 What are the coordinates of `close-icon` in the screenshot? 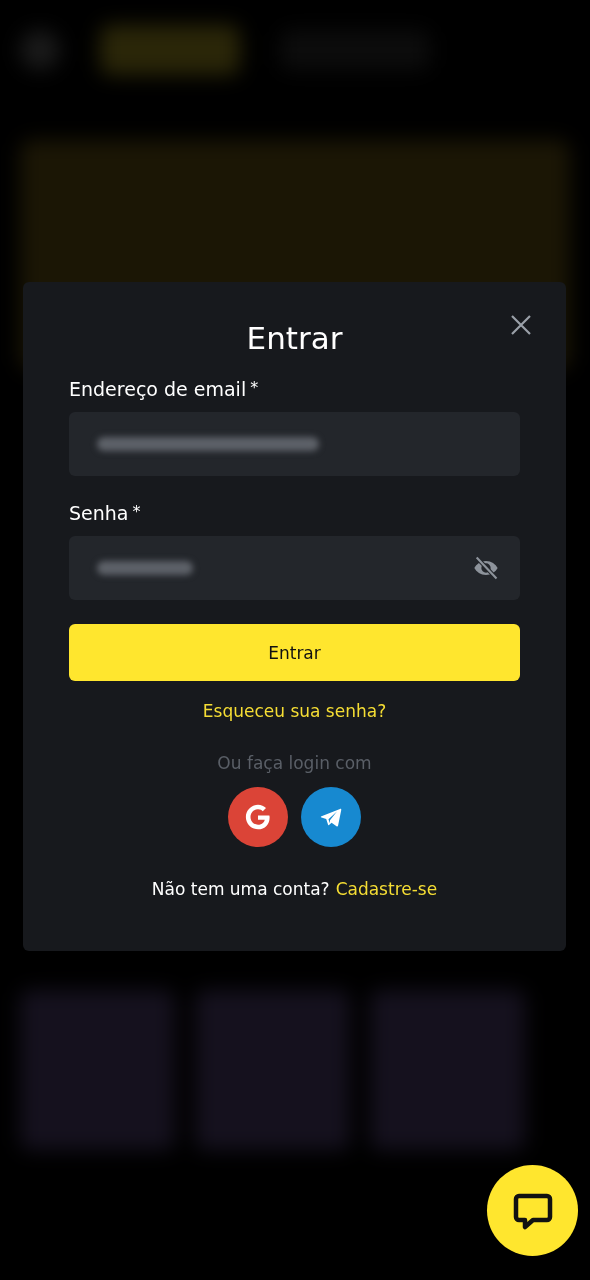 It's located at (521, 325).